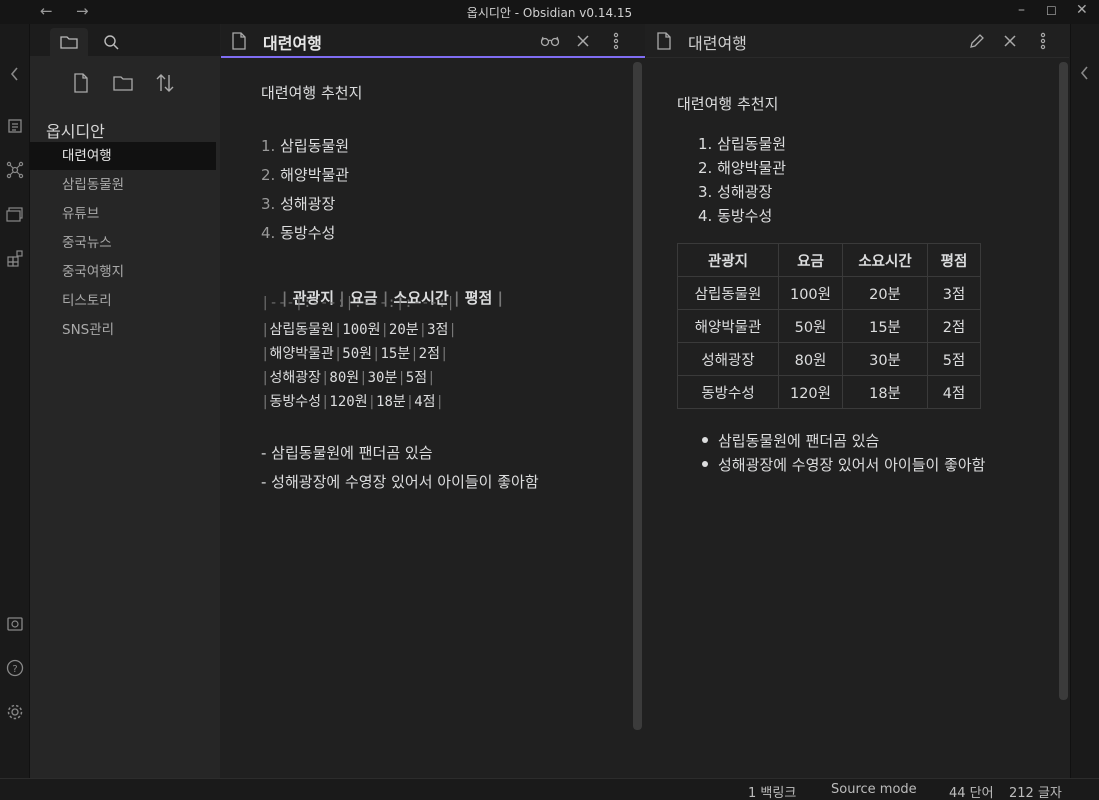  Describe the element at coordinates (790, 440) in the screenshot. I see `preview-bullet-item: 삼립동물원에 팬더곰 있슴` at that location.